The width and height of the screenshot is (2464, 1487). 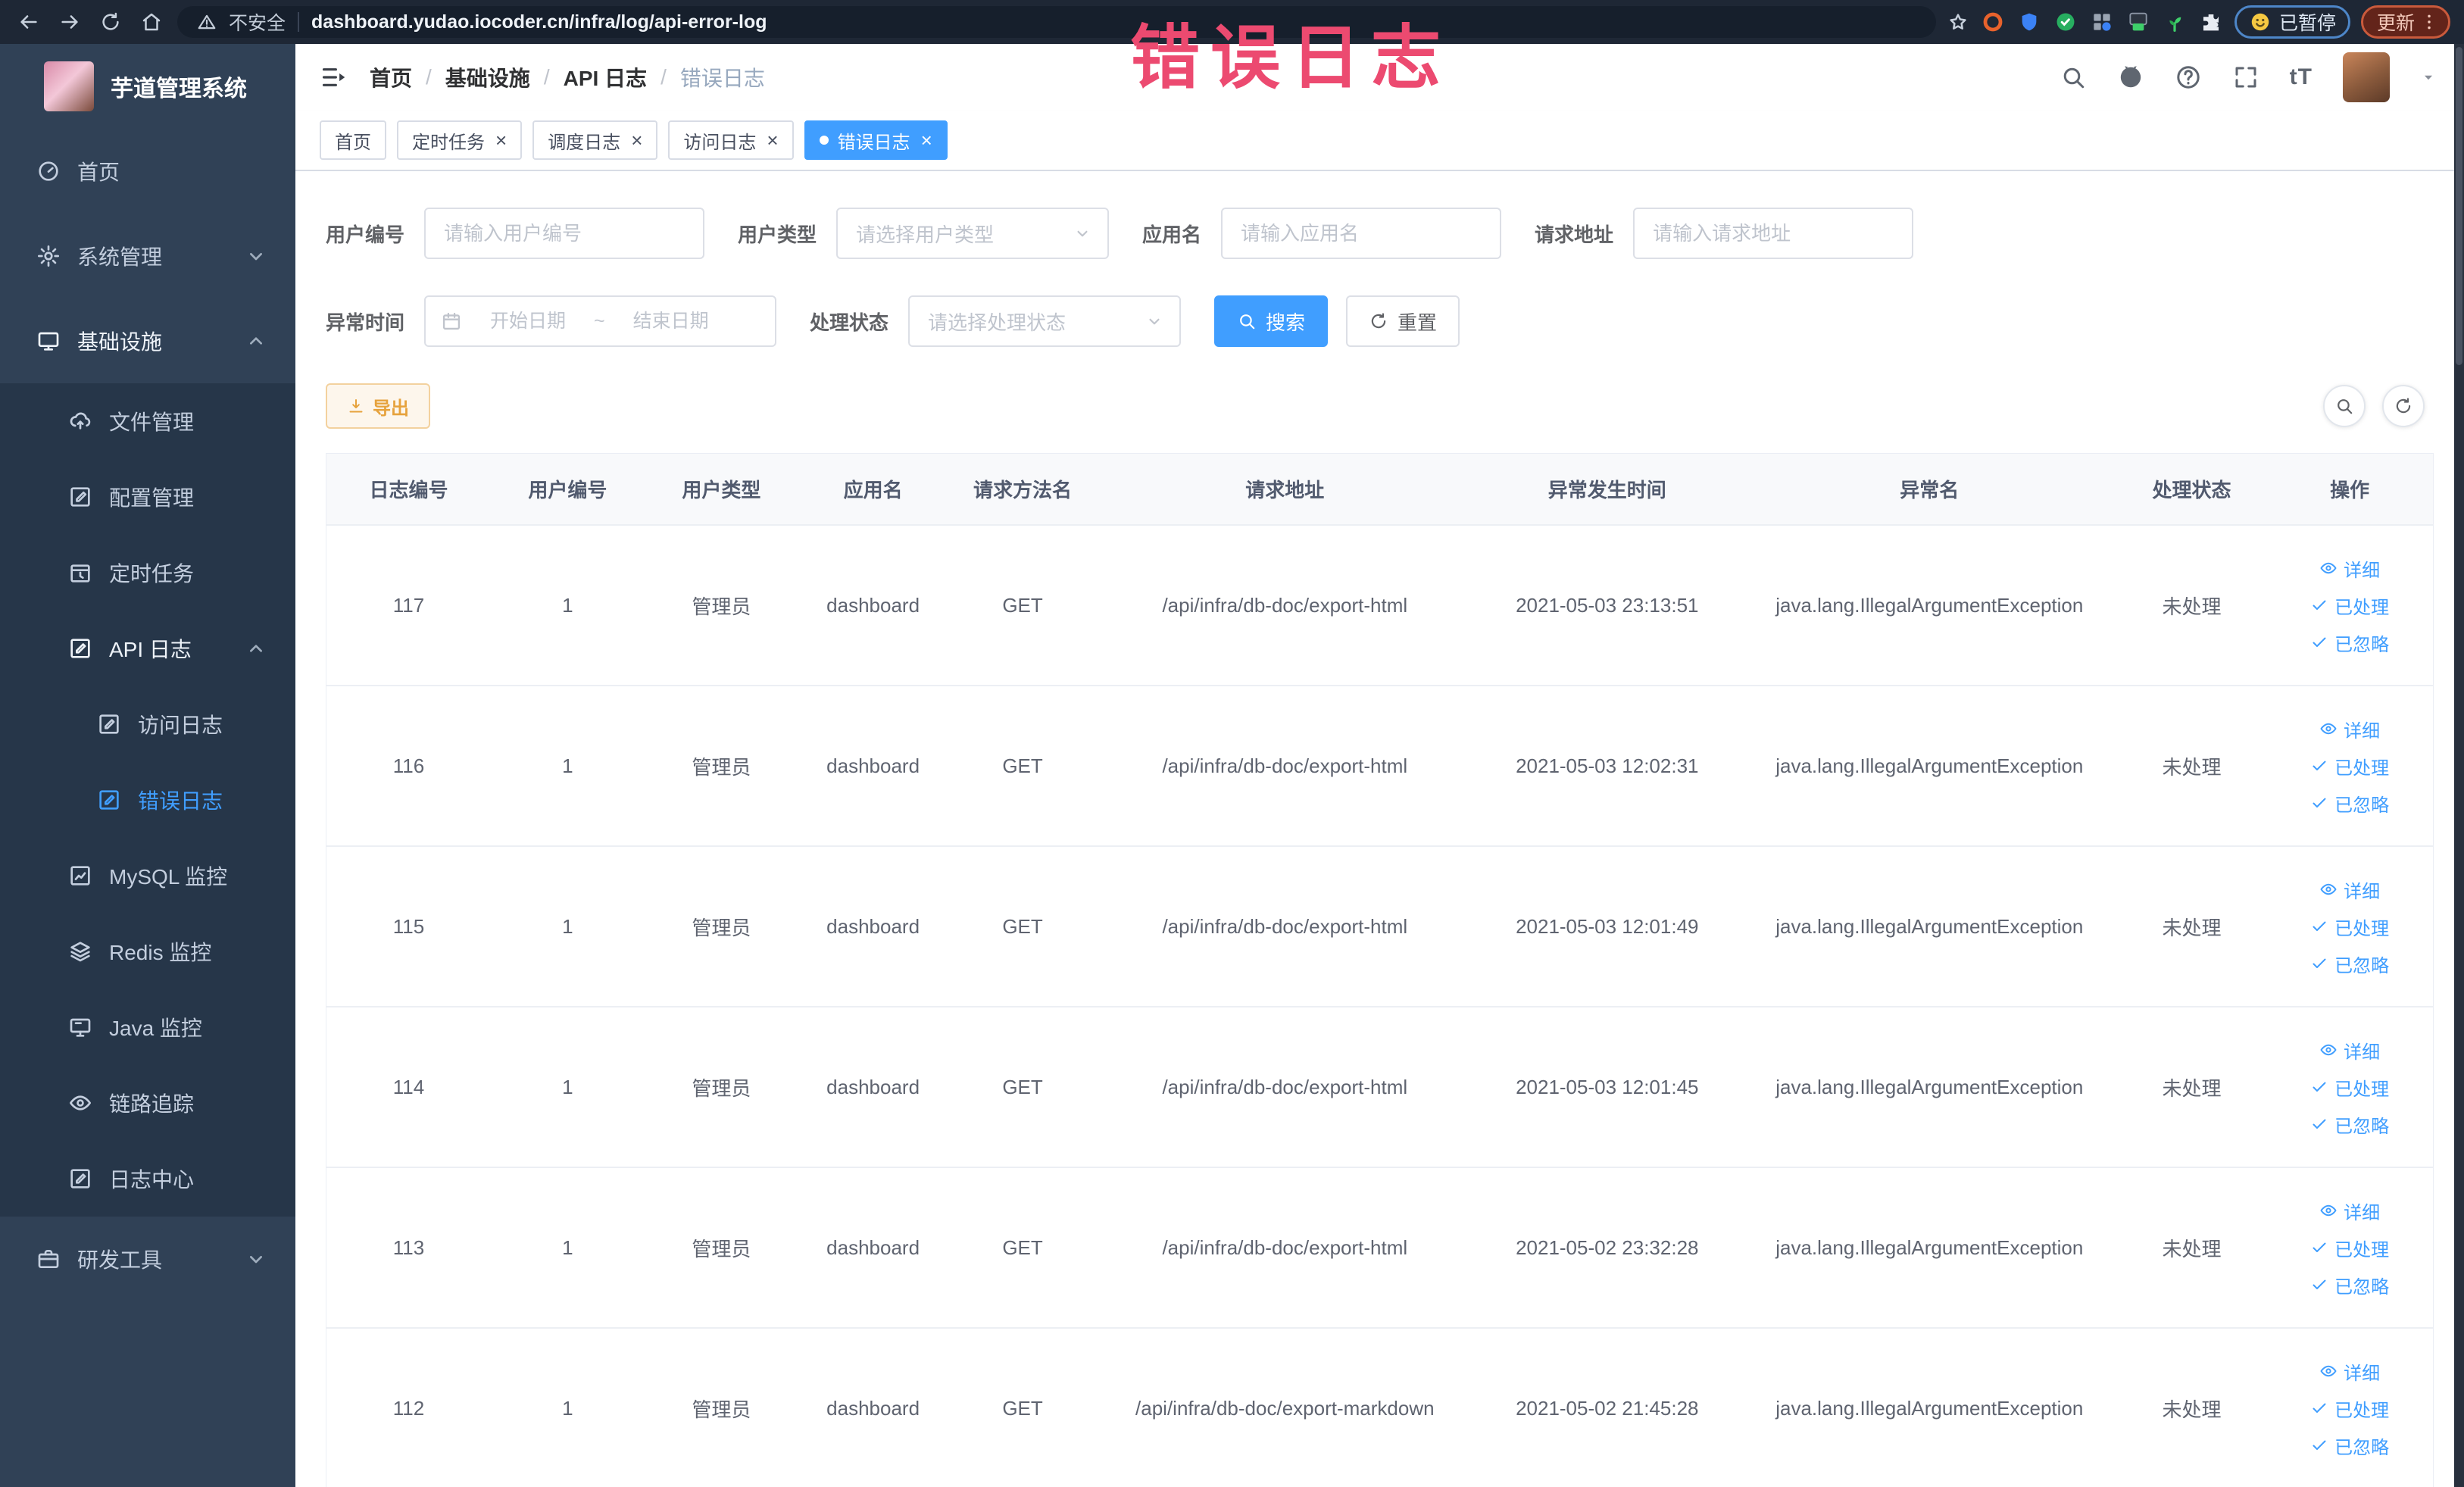 I want to click on chevron-up-icon, so click(x=256, y=648).